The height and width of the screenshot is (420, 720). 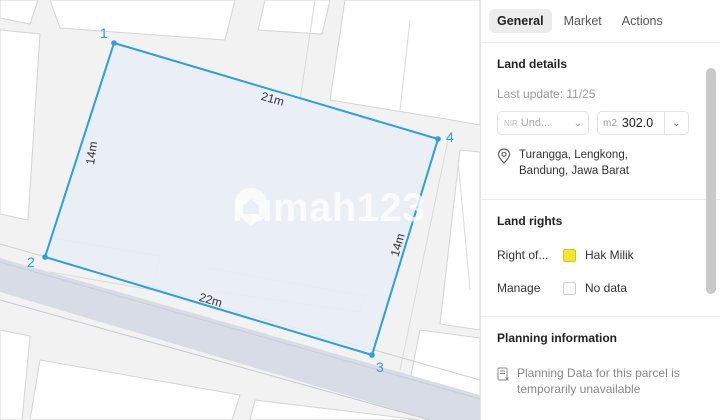 What do you see at coordinates (574, 163) in the screenshot?
I see `address-text: Turangga, Lengkong, Bandung, Jawa Barat` at bounding box center [574, 163].